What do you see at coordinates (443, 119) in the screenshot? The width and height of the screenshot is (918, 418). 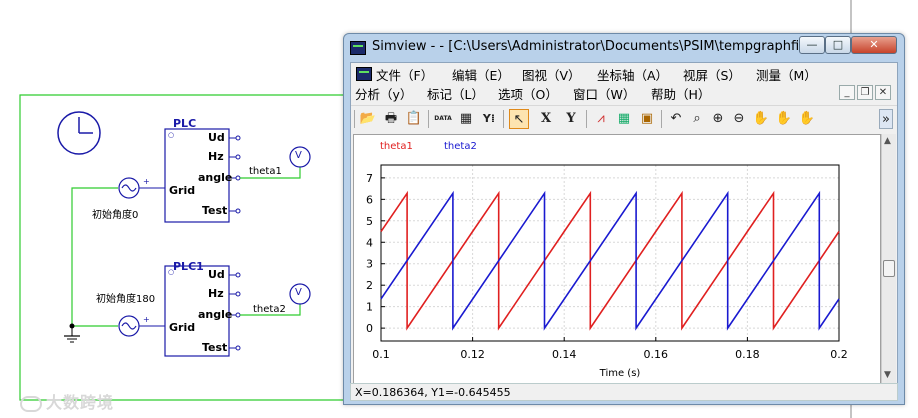 I see `data-icon: DATA` at bounding box center [443, 119].